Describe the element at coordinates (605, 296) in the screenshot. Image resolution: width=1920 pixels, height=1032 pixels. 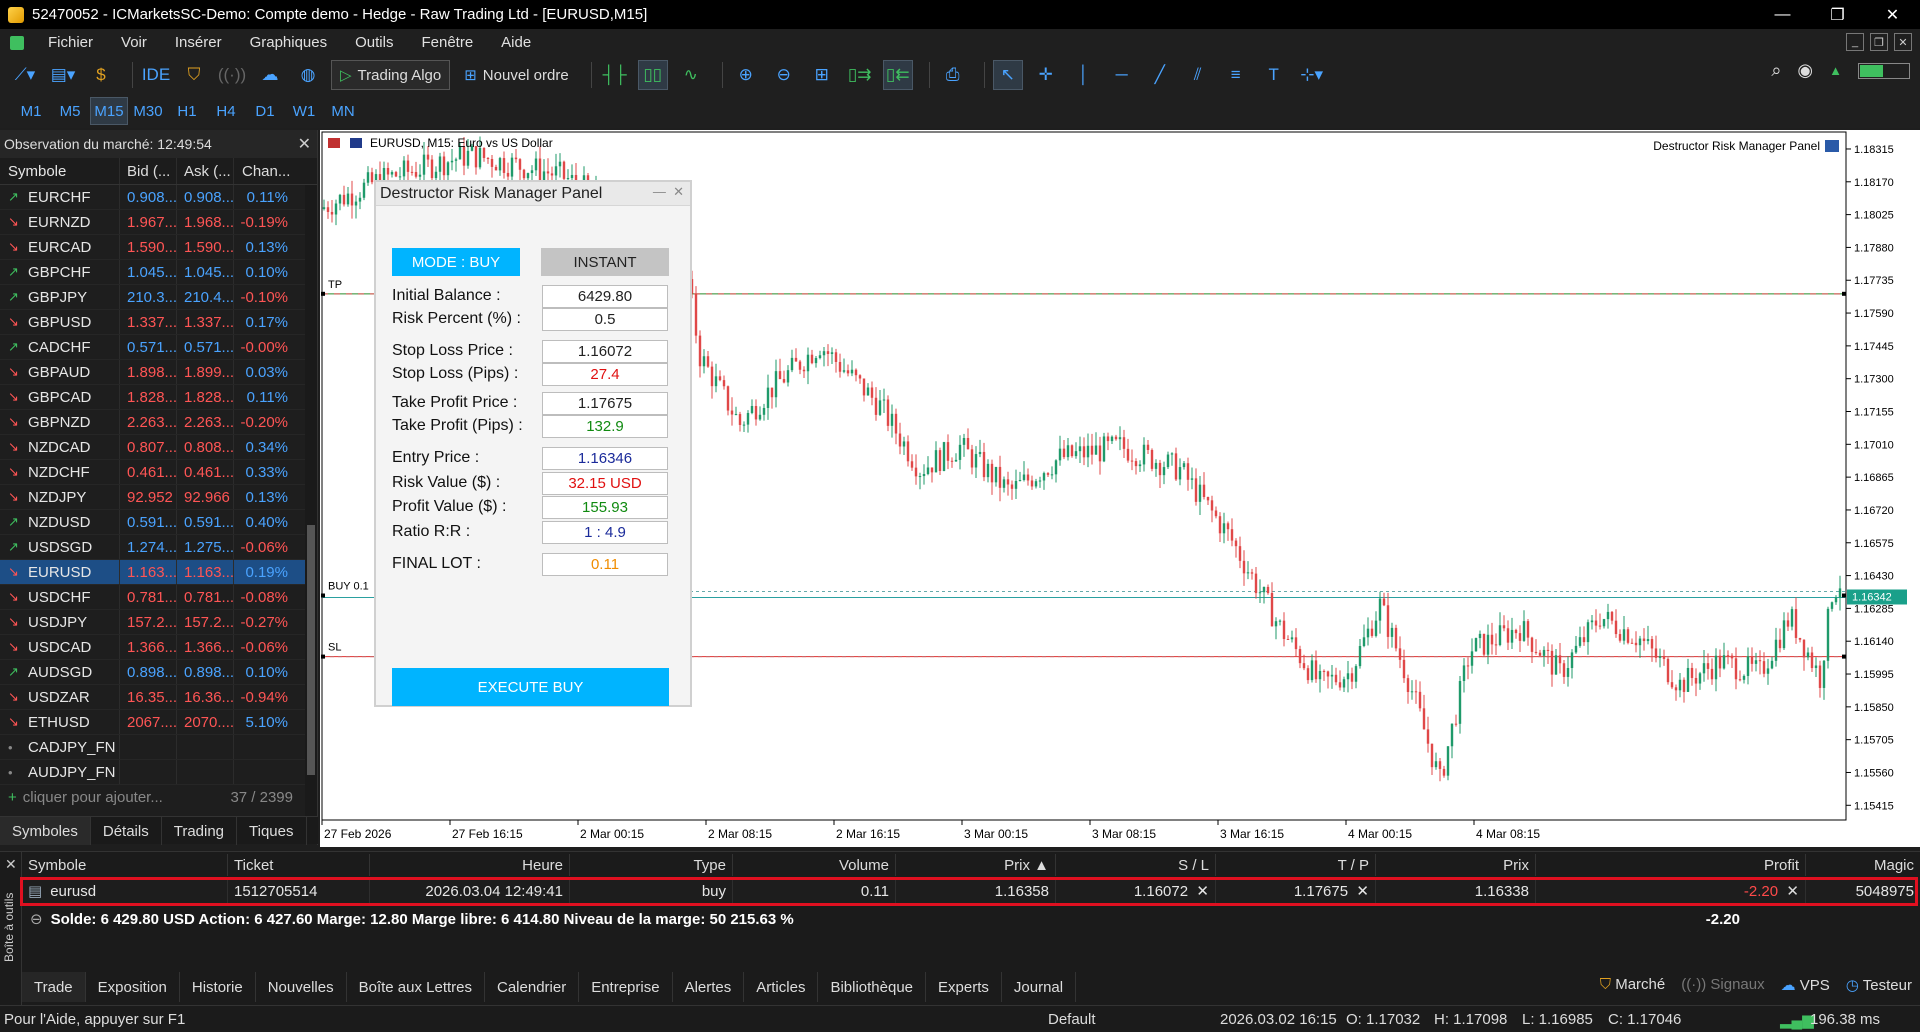
I see `panel-field-value: 6429.80` at that location.